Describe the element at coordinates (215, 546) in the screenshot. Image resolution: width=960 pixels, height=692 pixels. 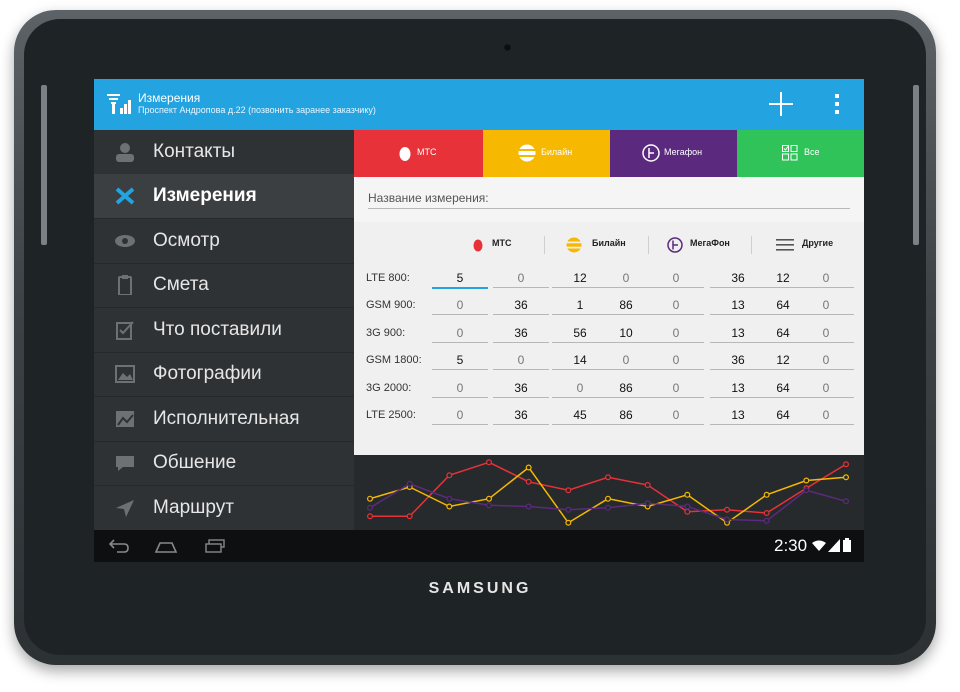
I see `recent-apps-icon` at that location.